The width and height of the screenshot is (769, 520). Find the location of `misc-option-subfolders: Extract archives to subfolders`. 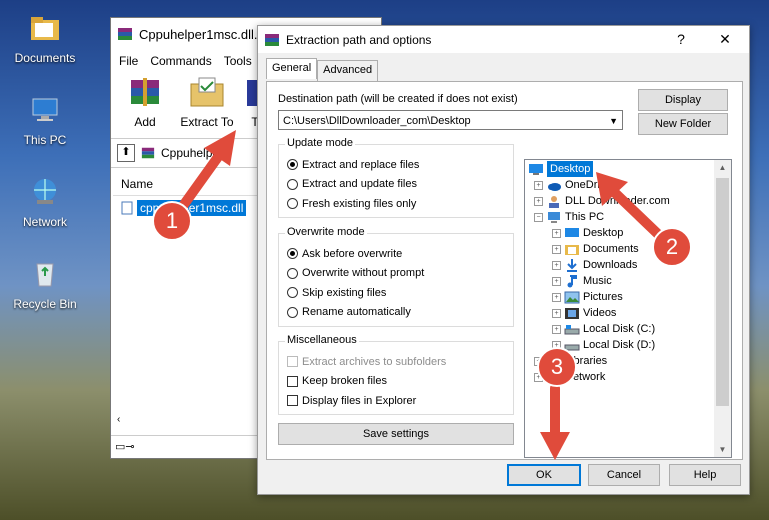

misc-option-subfolders: Extract archives to subfolders is located at coordinates (396, 362).